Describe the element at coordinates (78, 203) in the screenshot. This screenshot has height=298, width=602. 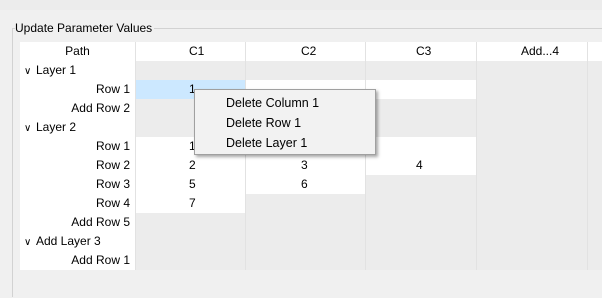
I see `row-path-label: Row 4` at that location.